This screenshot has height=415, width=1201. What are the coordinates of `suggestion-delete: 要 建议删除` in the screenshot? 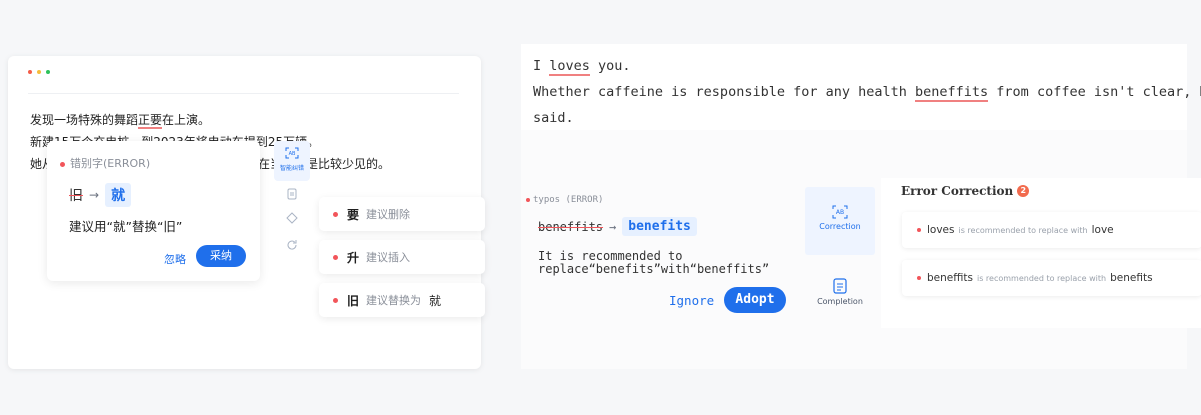 It's located at (402, 214).